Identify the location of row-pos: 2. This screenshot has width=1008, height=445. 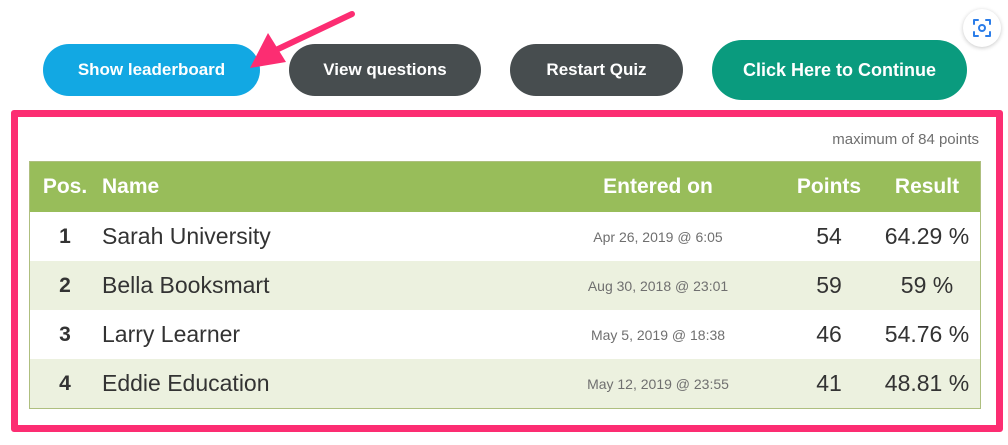
(64, 285).